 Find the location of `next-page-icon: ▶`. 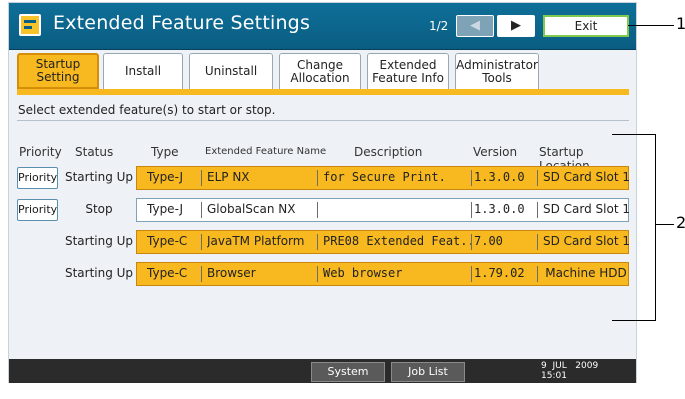

next-page-icon: ▶ is located at coordinates (516, 25).